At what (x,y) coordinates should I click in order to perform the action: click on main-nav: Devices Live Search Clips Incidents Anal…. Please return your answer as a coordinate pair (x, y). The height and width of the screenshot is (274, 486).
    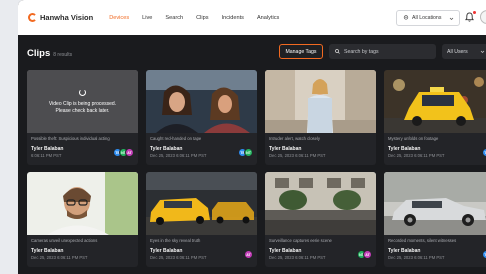
    Looking at the image, I should click on (194, 18).